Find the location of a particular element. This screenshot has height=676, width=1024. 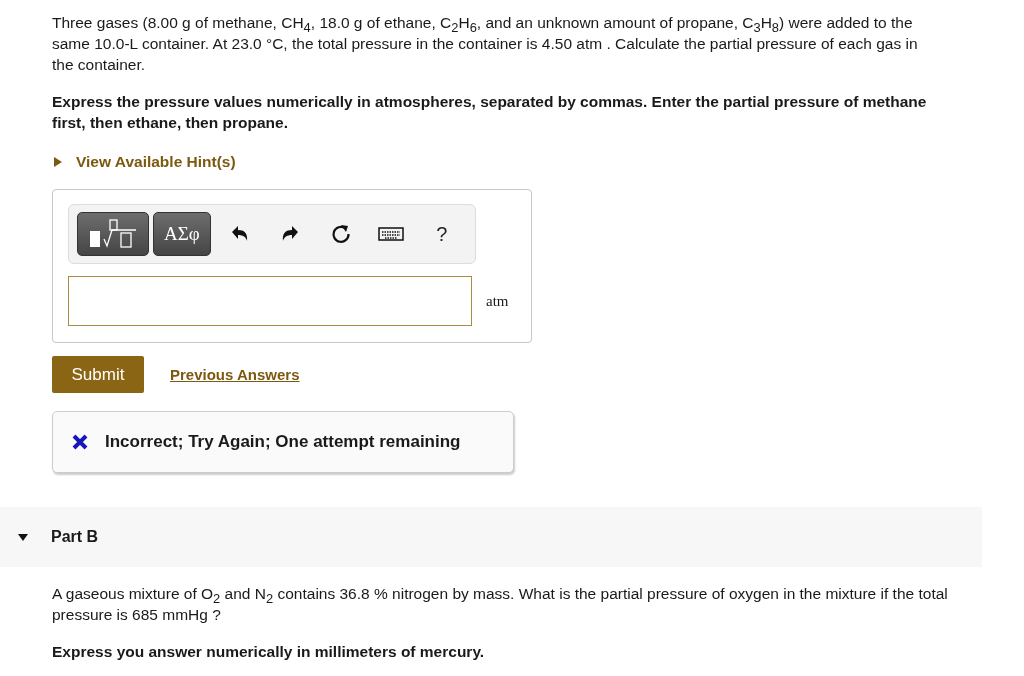

question-text: A gaseous mixture of O$_{2}$ and N$_{2}$ contains 36.8 % nitrogen by mass. What is the partial pressure of oxygen in the mixture if the total pressure is 685 mmHg ? is located at coordinates (500, 604).